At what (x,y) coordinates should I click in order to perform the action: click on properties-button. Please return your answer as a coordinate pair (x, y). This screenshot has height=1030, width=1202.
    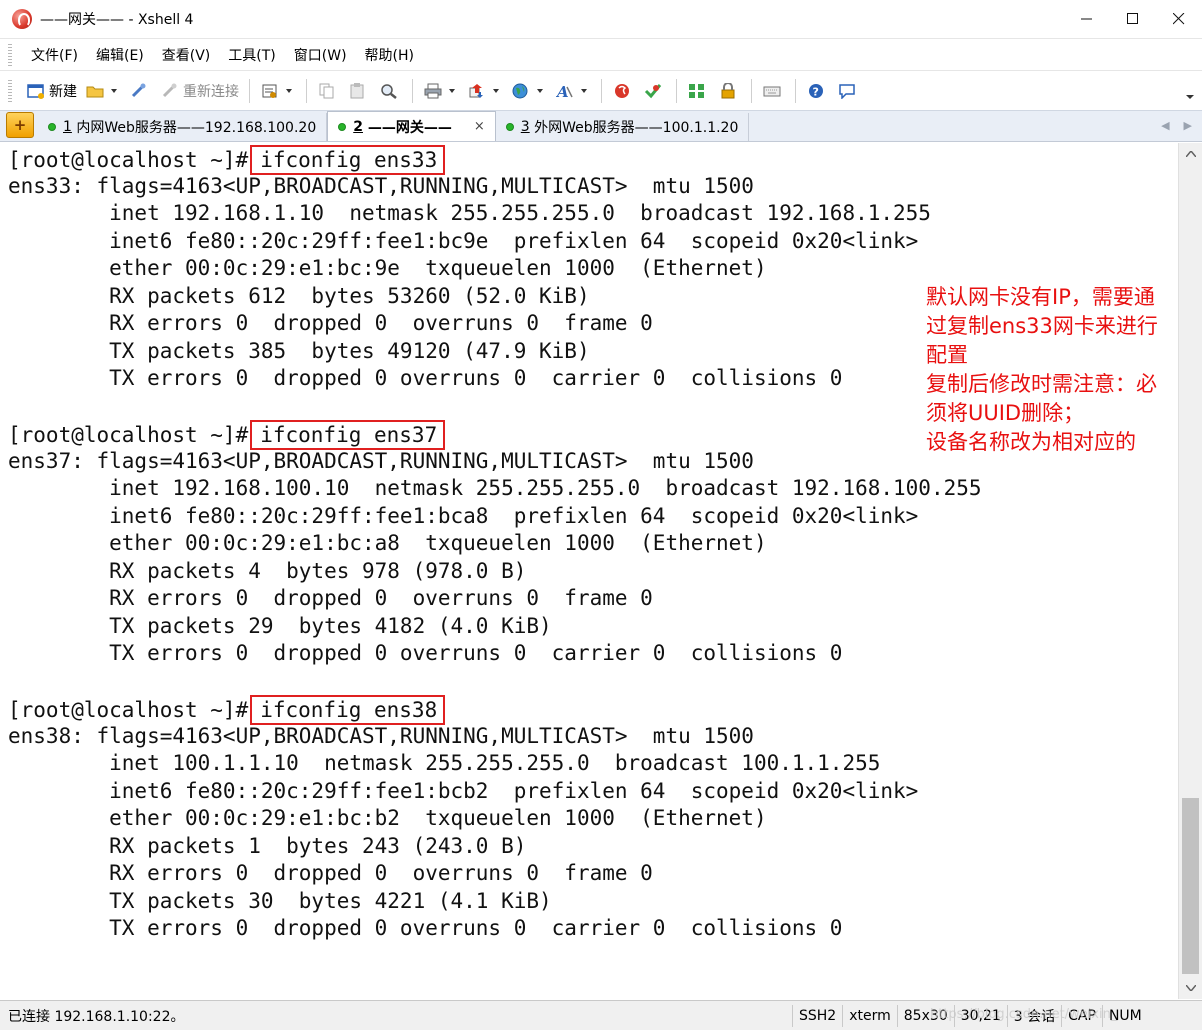
    Looking at the image, I should click on (278, 91).